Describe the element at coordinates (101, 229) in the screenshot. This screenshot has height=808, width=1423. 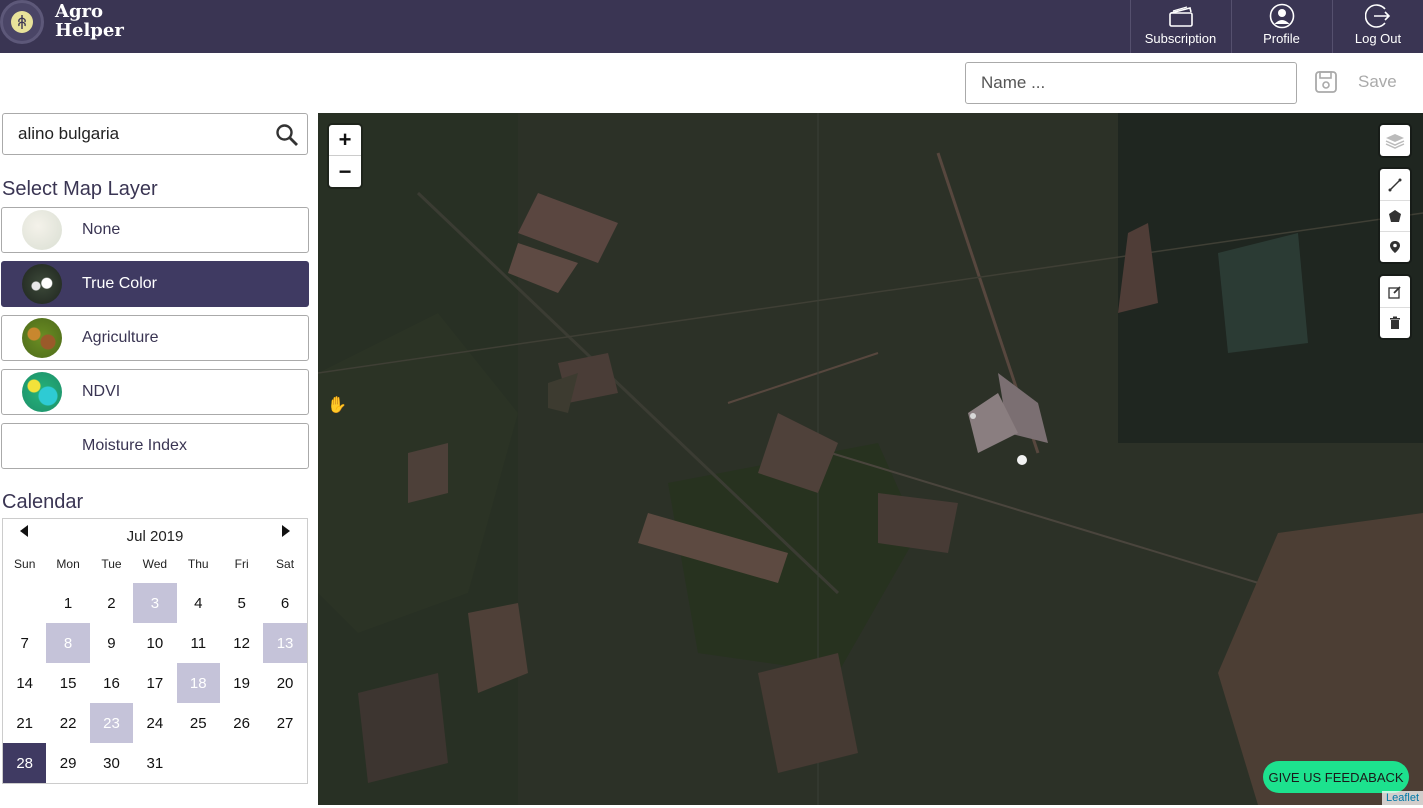
I see `layer-none-label: None` at that location.